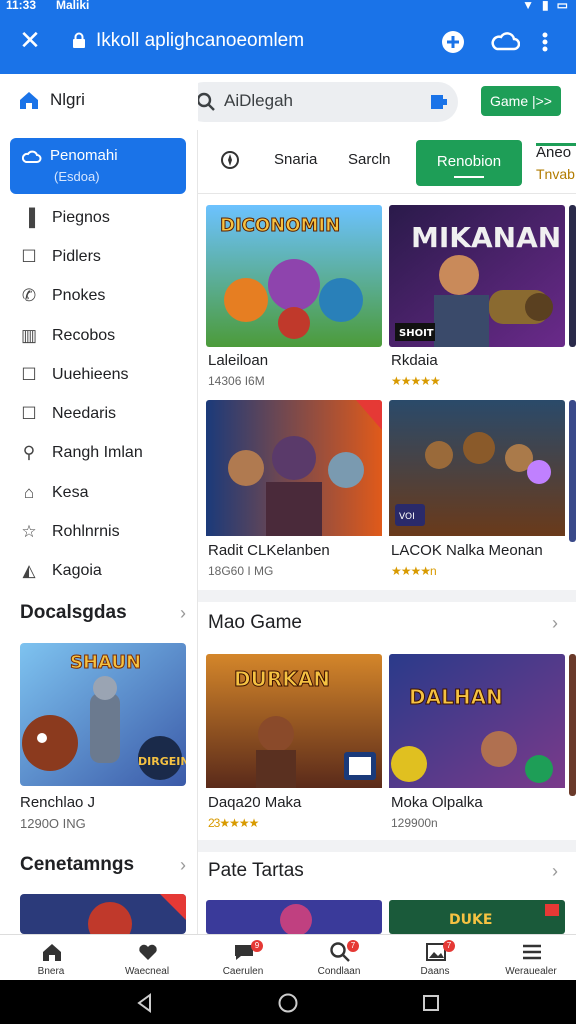 The image size is (576, 1024). What do you see at coordinates (103, 714) in the screenshot?
I see `game-thumbnail: SHAUN DIRGEIN` at bounding box center [103, 714].